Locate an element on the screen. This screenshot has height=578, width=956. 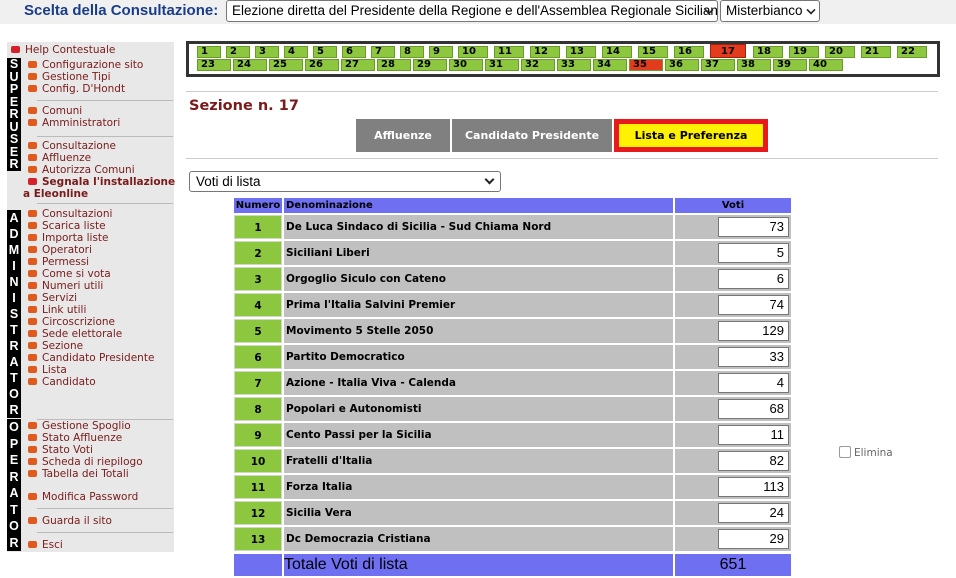
voti-input: 113 is located at coordinates (753, 487).